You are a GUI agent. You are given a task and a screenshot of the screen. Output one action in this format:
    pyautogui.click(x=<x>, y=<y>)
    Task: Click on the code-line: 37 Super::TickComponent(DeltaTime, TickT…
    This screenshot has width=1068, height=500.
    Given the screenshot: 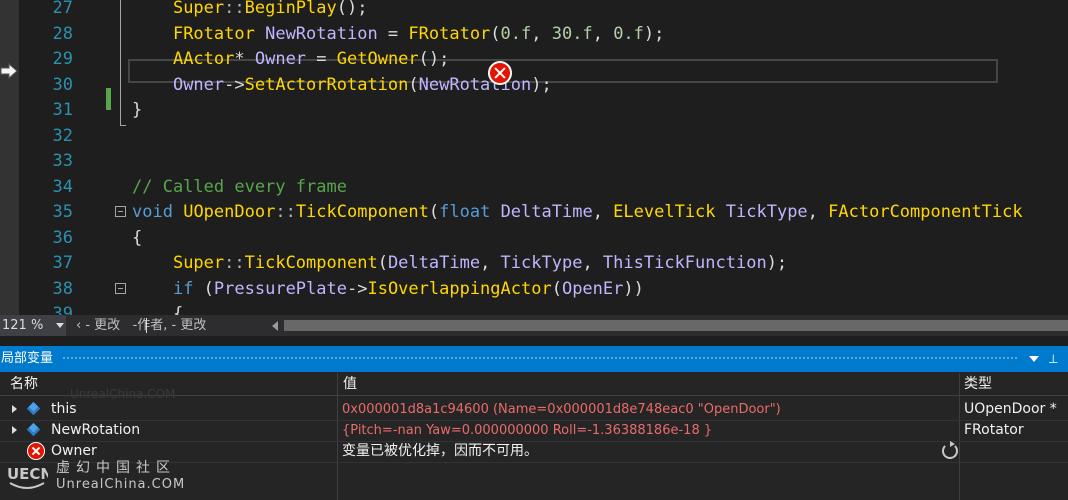 What is the action you would take?
    pyautogui.click(x=534, y=263)
    